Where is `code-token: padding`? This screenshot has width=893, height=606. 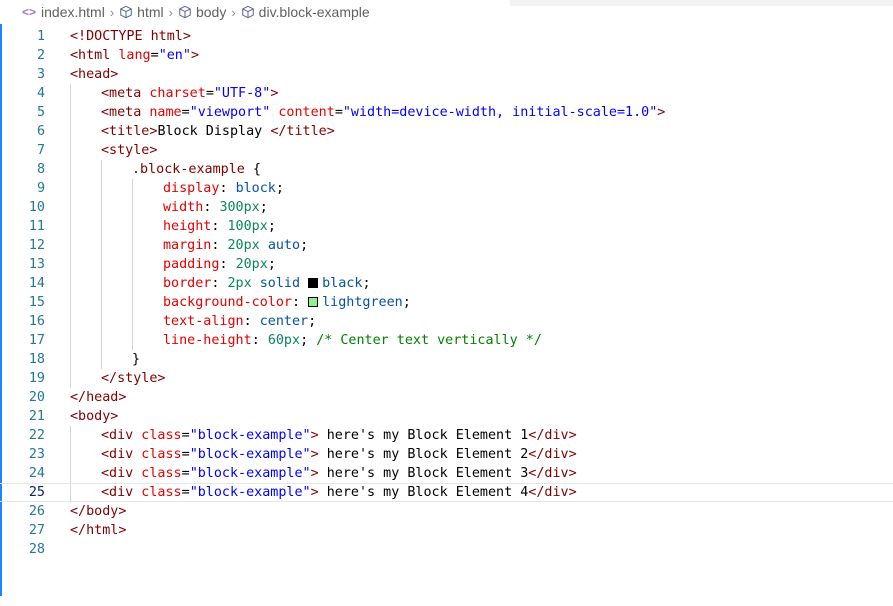 code-token: padding is located at coordinates (191, 264).